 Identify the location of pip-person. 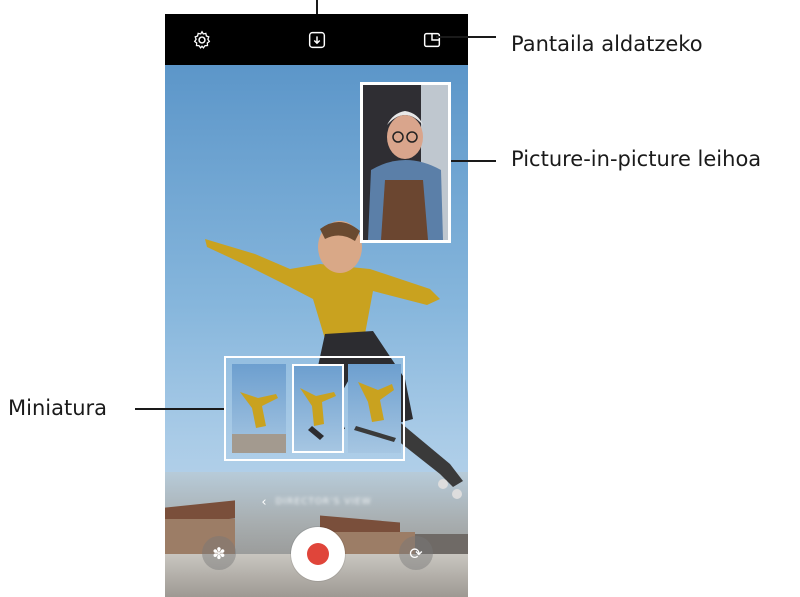
(405, 162).